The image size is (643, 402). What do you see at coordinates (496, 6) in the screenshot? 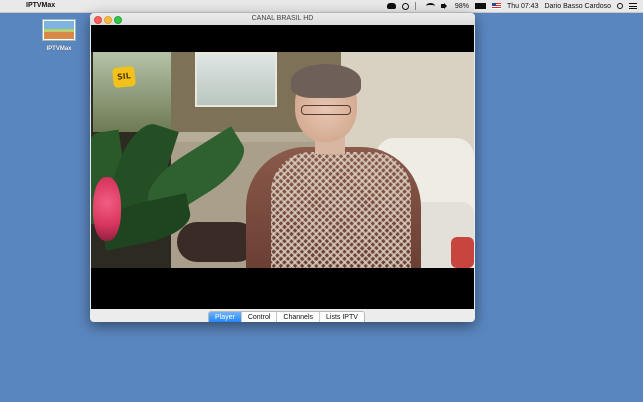
I see `input-source-flag-icon` at bounding box center [496, 6].